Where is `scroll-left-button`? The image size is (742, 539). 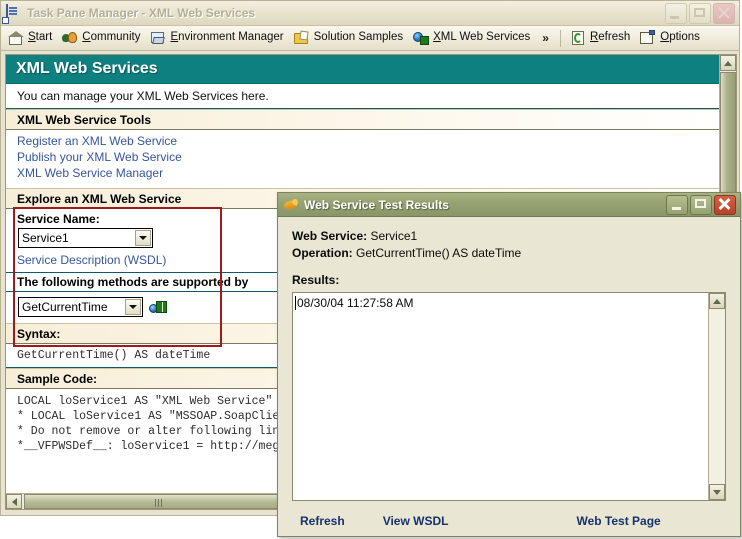
scroll-left-button is located at coordinates (14, 501).